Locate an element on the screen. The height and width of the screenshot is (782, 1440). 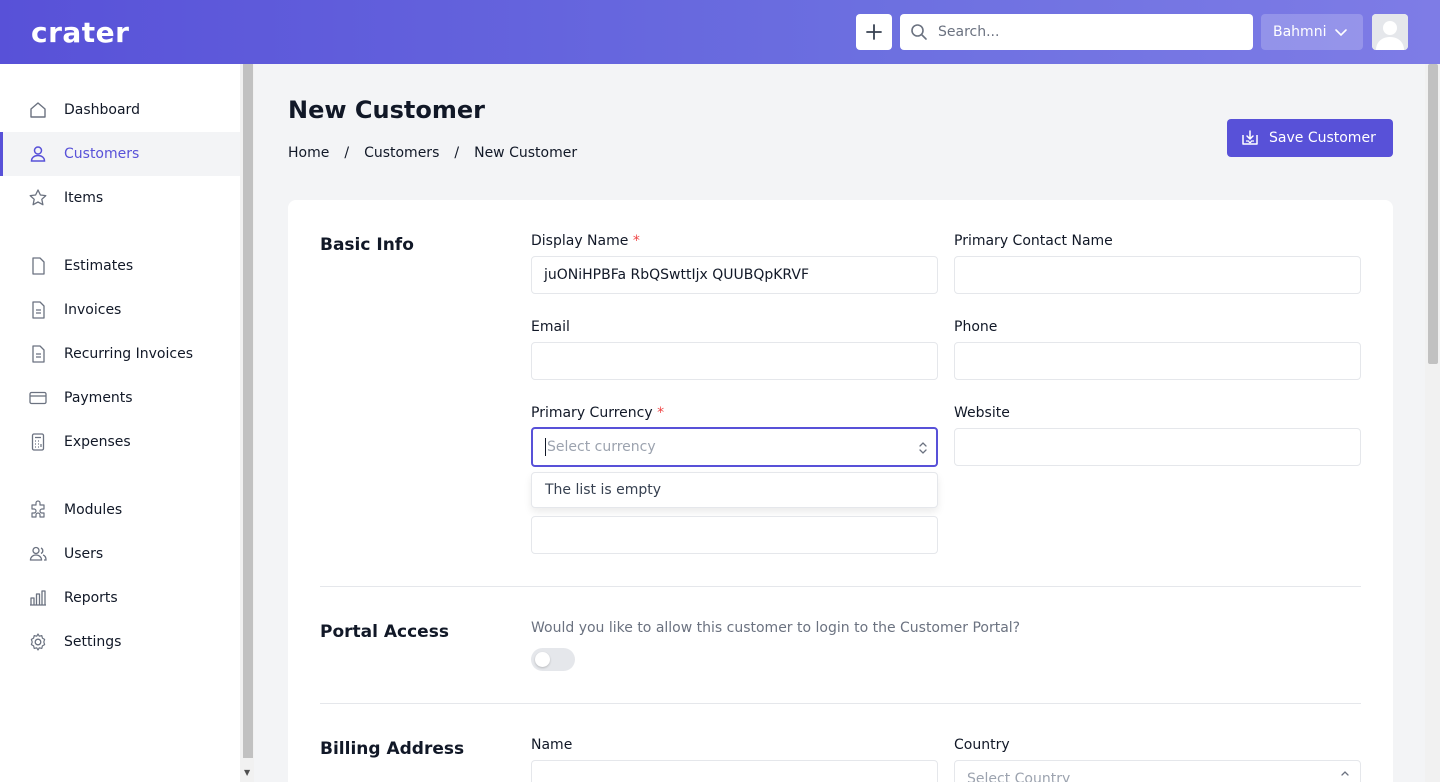
sidebar-item-users: Users is located at coordinates (120, 554).